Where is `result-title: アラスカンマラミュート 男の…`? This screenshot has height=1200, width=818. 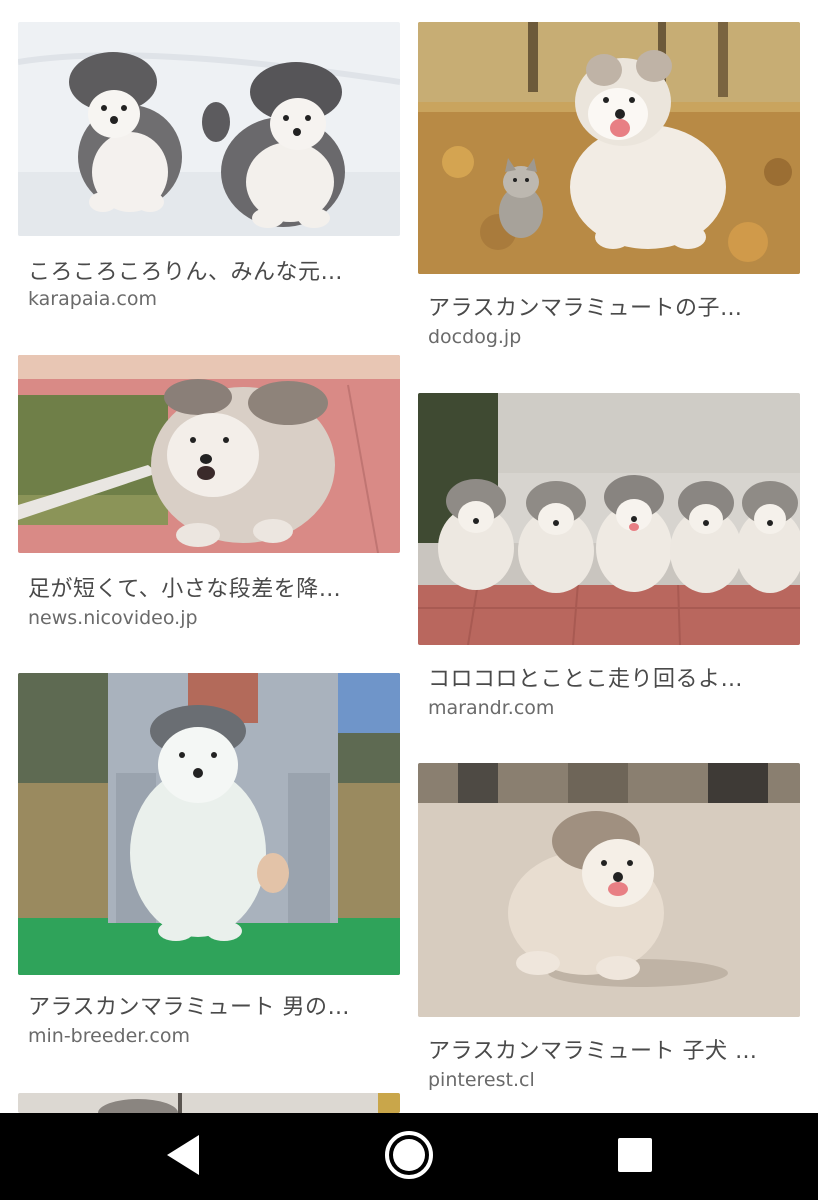
result-title: アラスカンマラミュート 男の… is located at coordinates (189, 1005).